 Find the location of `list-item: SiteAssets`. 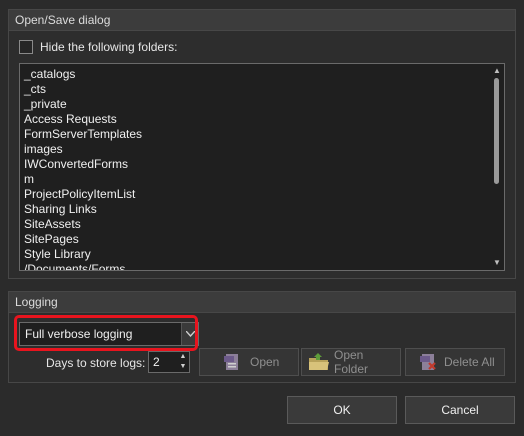

list-item: SiteAssets is located at coordinates (256, 224).